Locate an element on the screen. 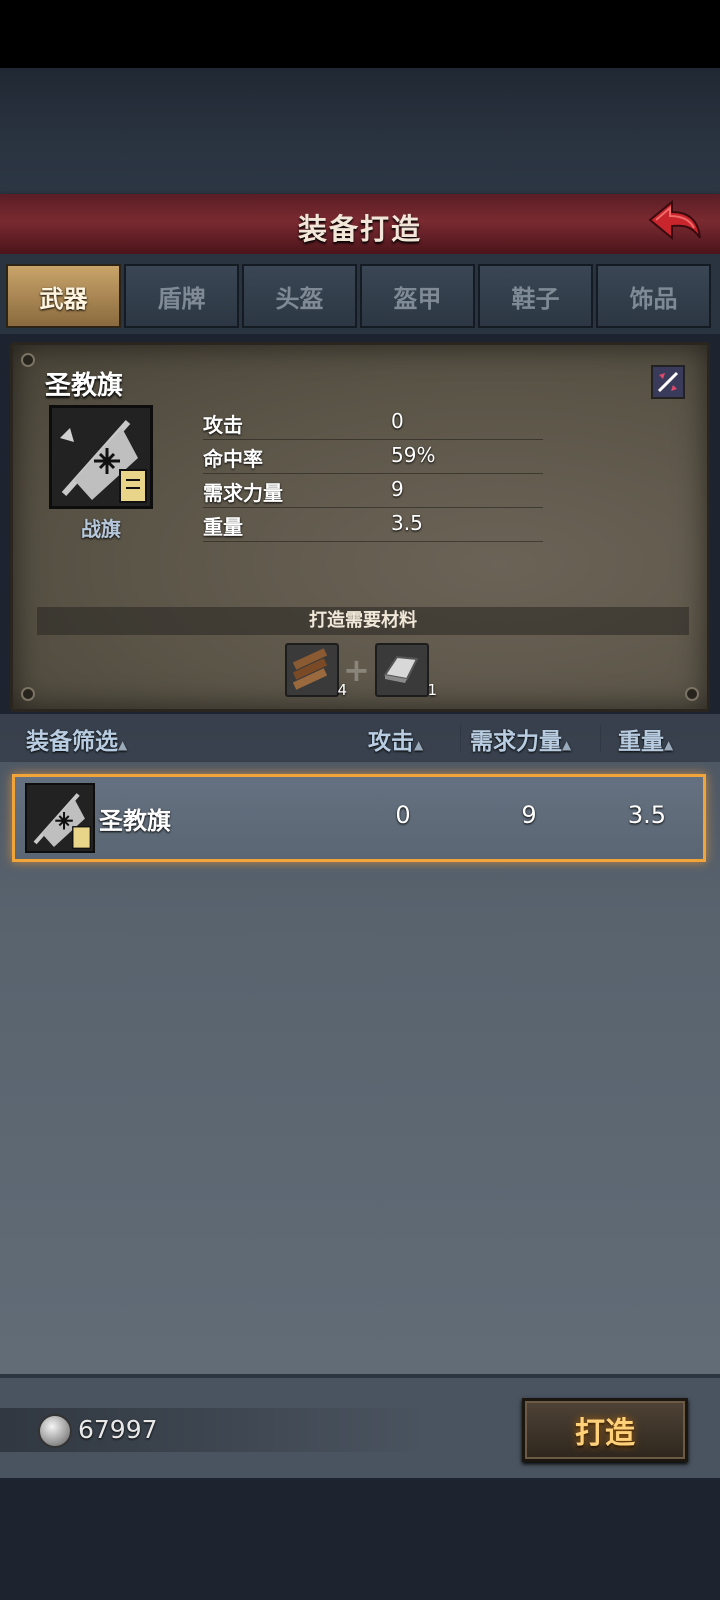 This screenshot has height=1600, width=720. materials-title: 打造需要材料 is located at coordinates (363, 621).